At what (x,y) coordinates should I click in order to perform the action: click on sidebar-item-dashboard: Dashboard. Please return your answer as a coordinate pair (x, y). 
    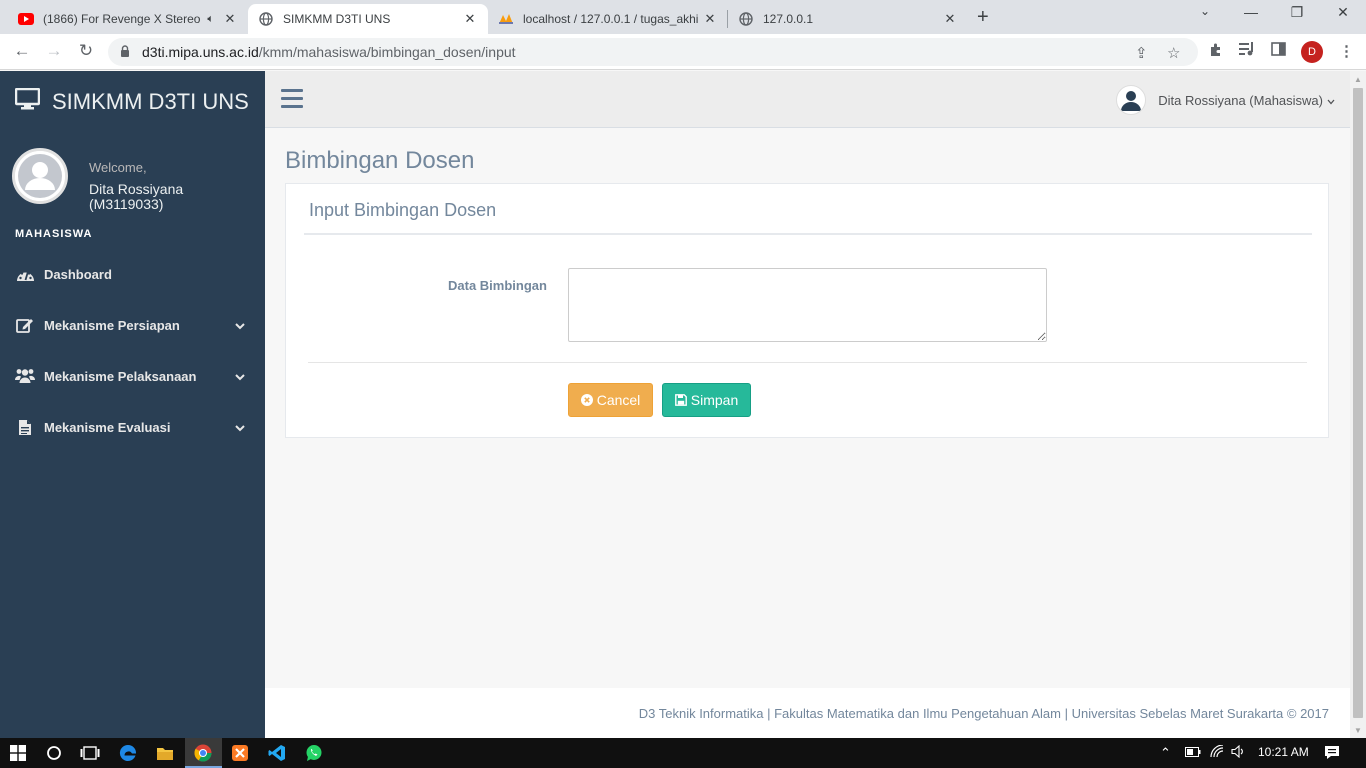
    Looking at the image, I should click on (132, 274).